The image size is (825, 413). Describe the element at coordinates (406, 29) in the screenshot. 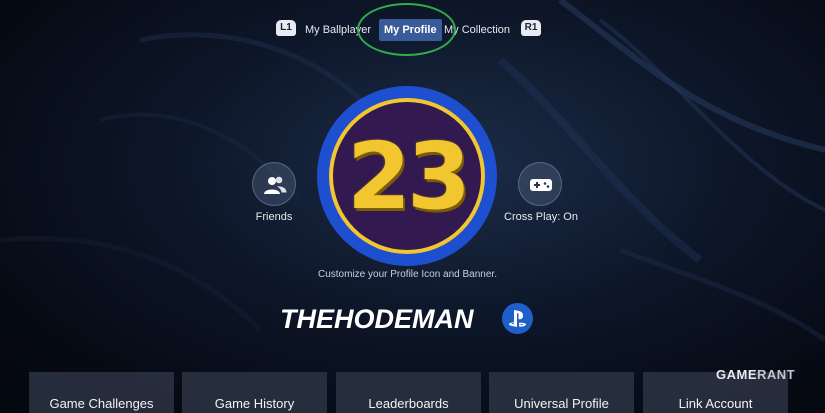

I see `active-tab-highlight-ring` at that location.